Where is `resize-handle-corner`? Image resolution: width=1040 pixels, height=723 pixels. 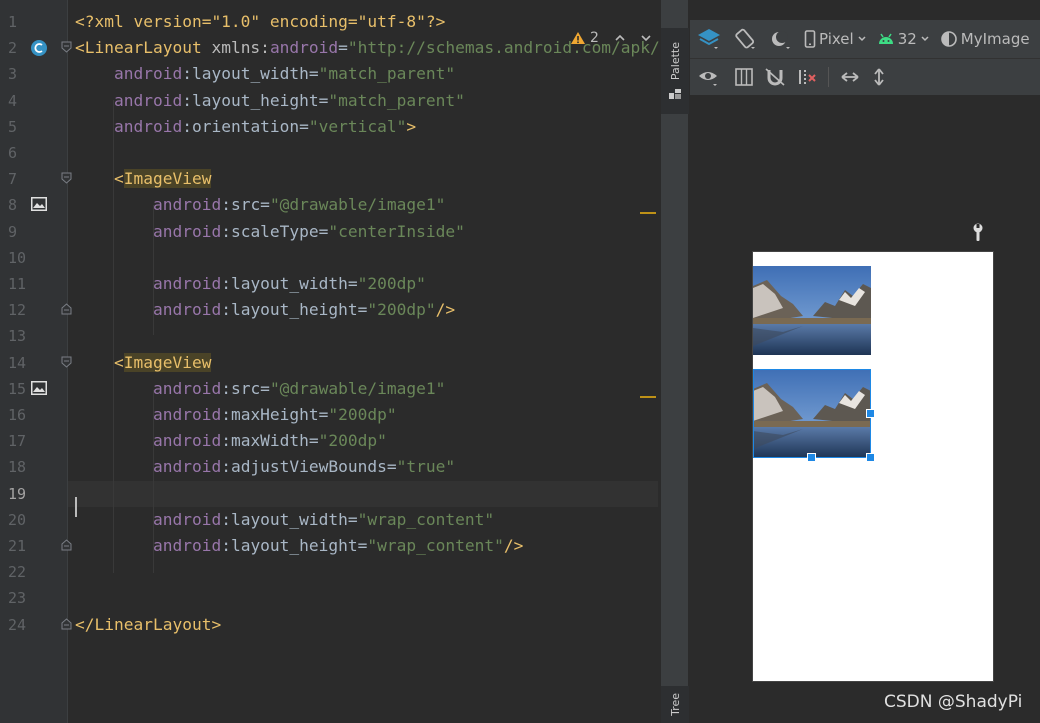 resize-handle-corner is located at coordinates (870, 457).